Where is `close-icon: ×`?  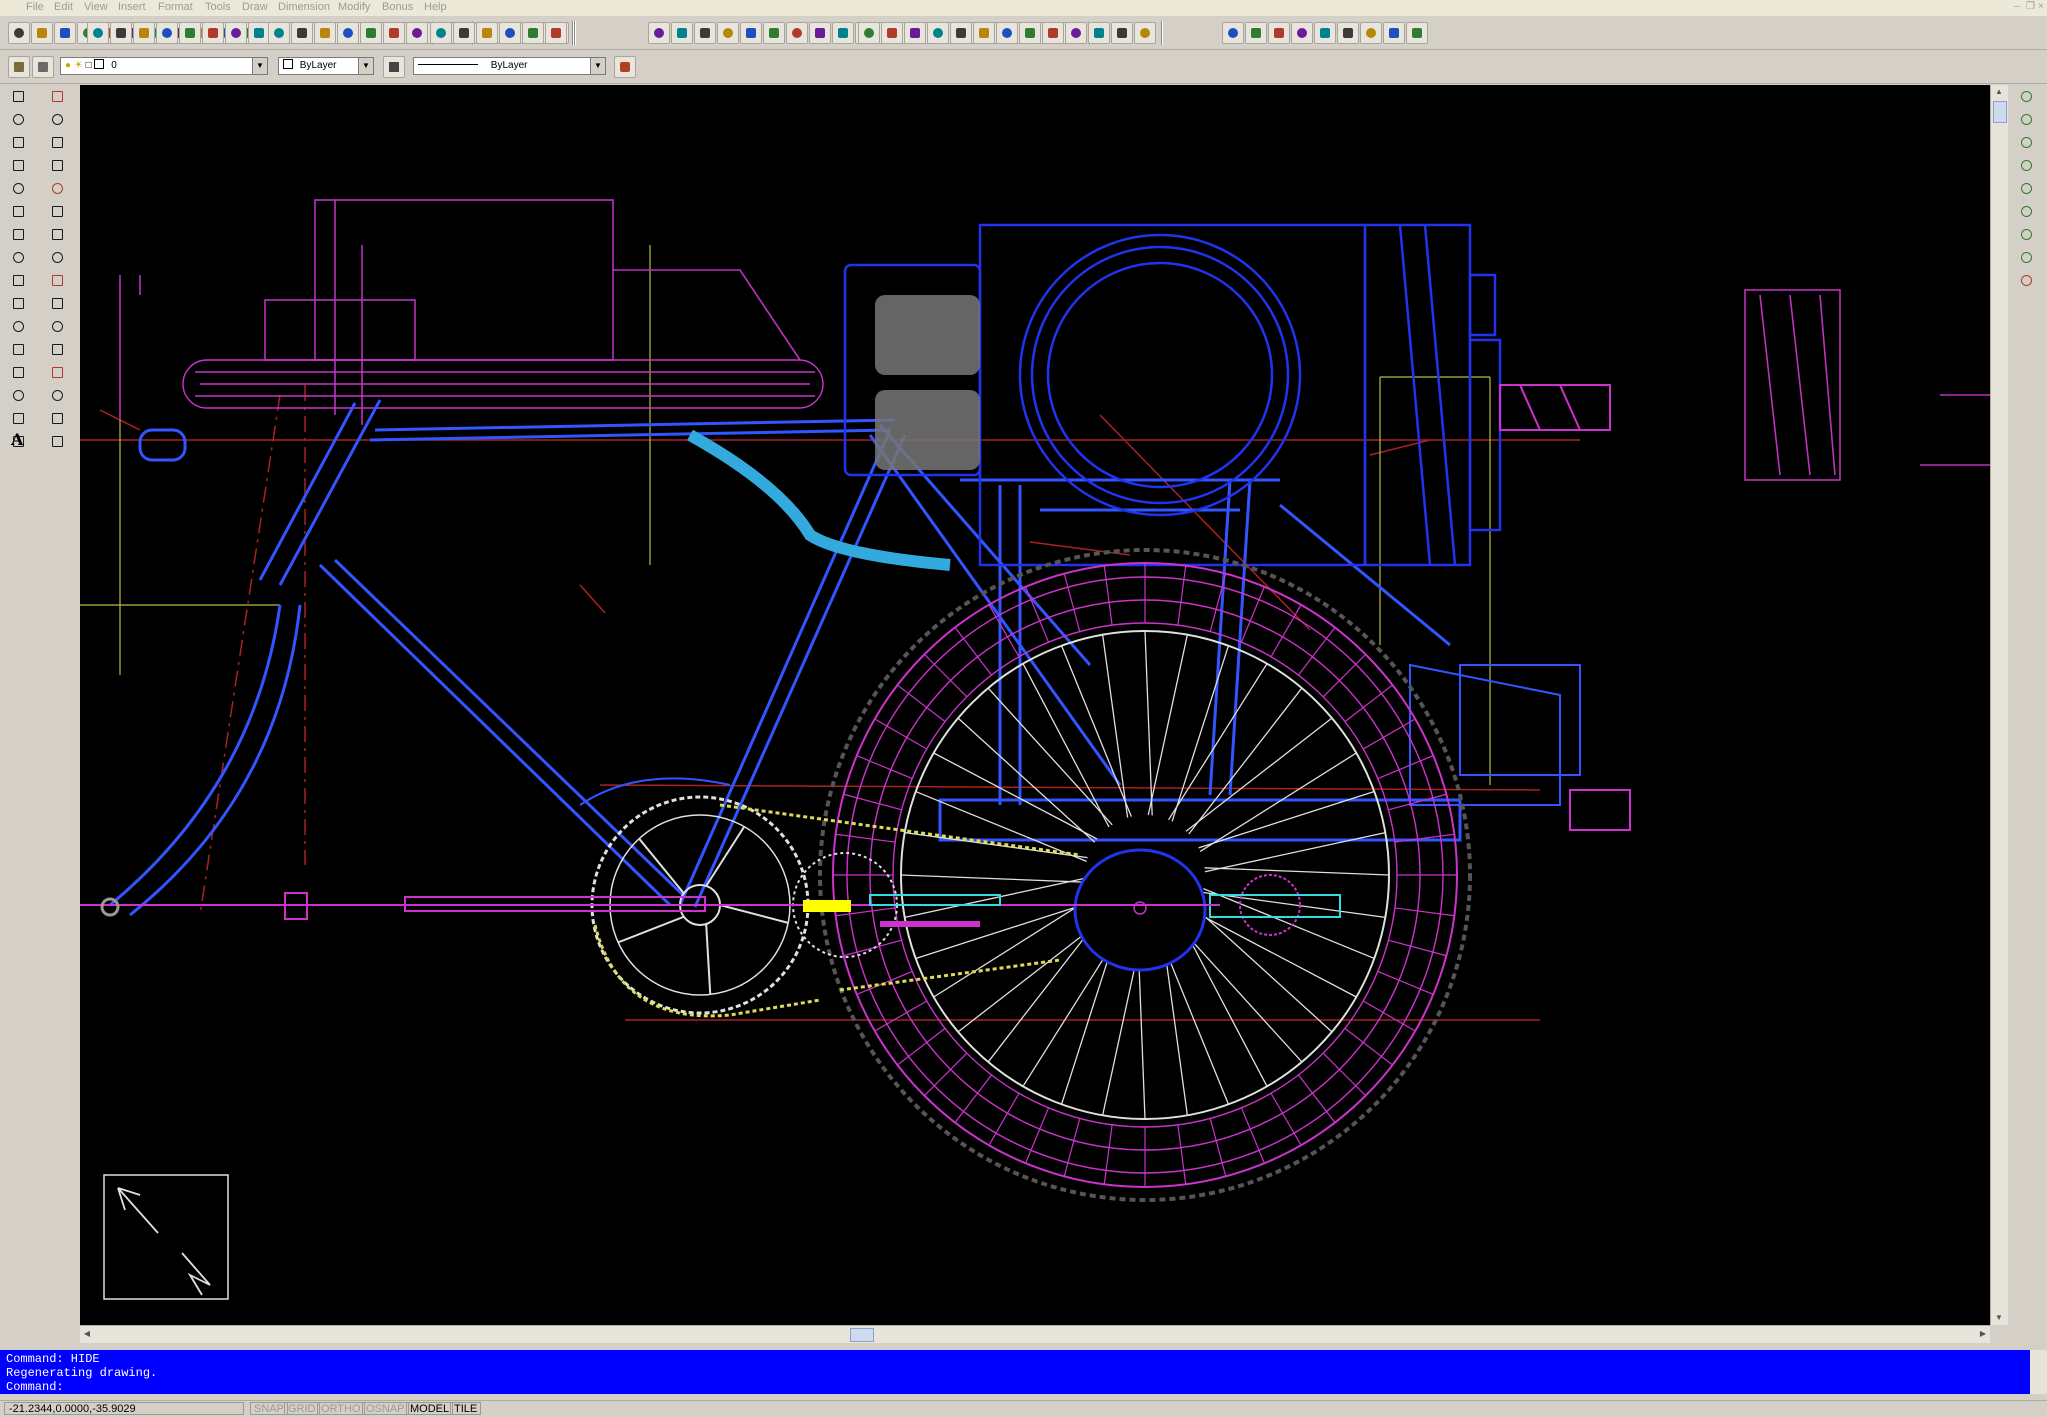 close-icon: × is located at coordinates (2041, 6).